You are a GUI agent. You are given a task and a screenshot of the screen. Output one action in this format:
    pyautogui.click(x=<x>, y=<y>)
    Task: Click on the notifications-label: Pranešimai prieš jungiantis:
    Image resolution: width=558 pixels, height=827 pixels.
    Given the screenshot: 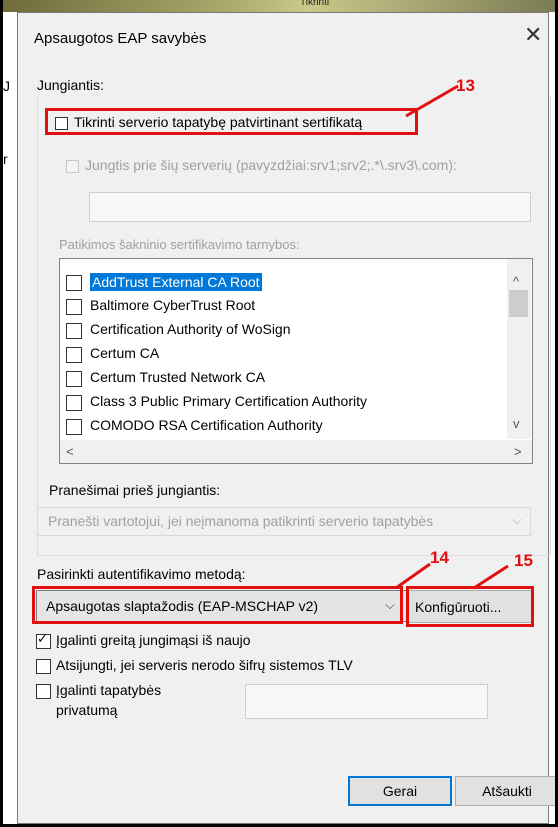 What is the action you would take?
    pyautogui.click(x=135, y=490)
    